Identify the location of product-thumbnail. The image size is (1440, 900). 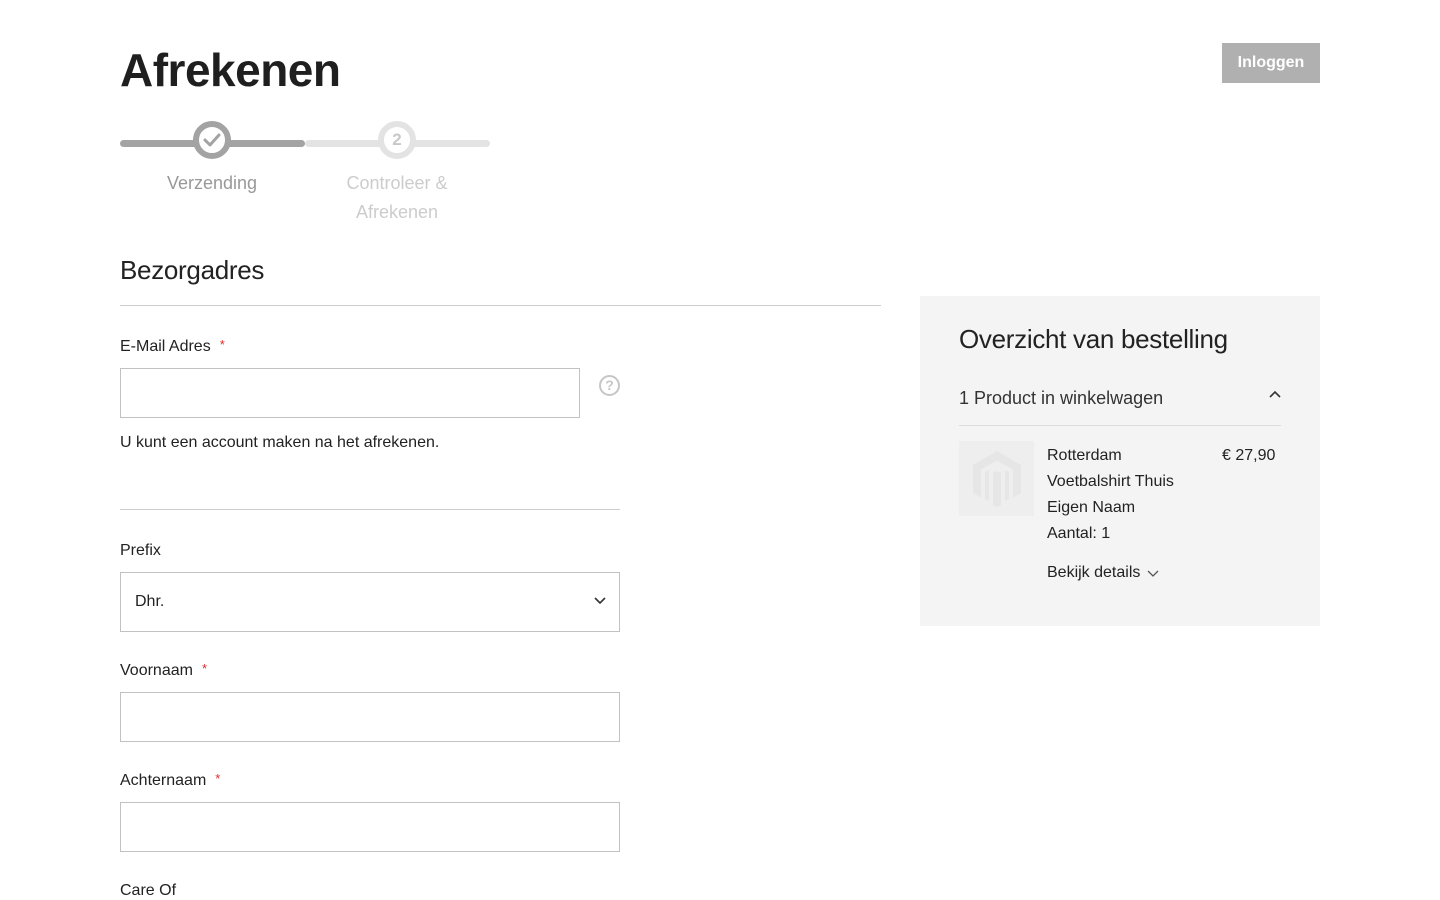
(996, 478).